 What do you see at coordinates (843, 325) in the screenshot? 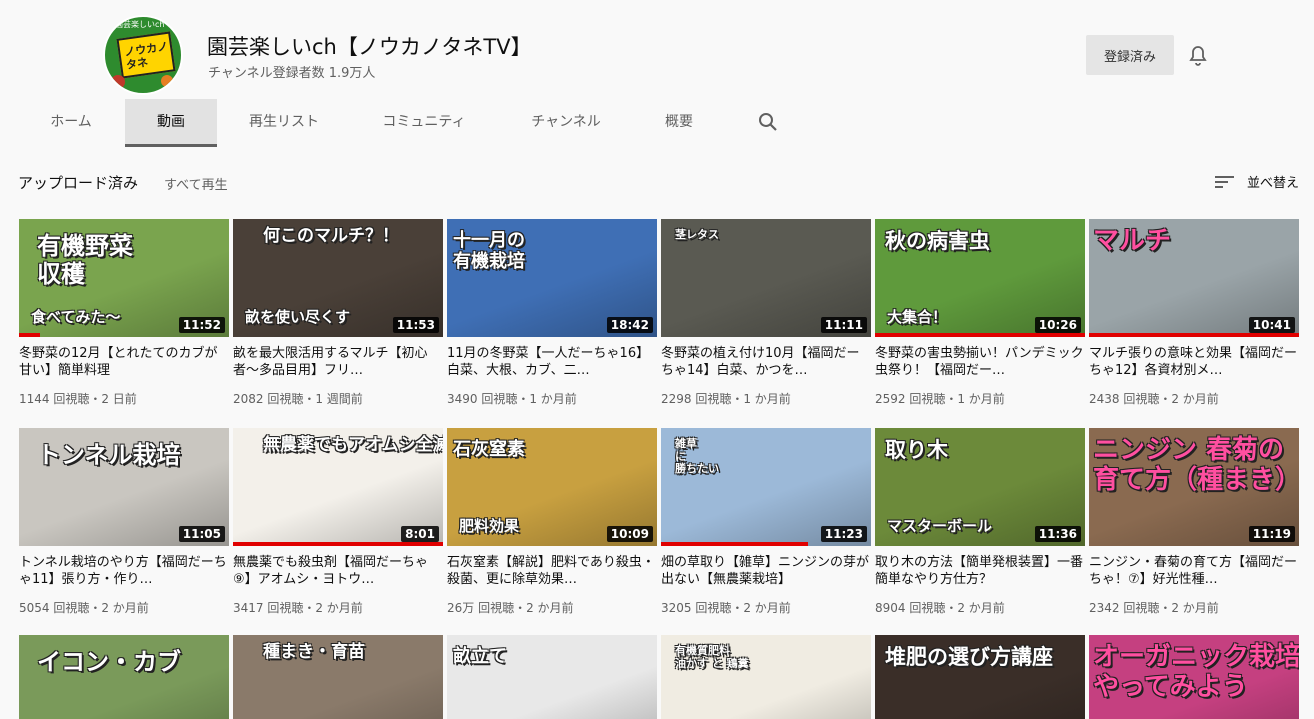
I see `video-duration: 11:11` at bounding box center [843, 325].